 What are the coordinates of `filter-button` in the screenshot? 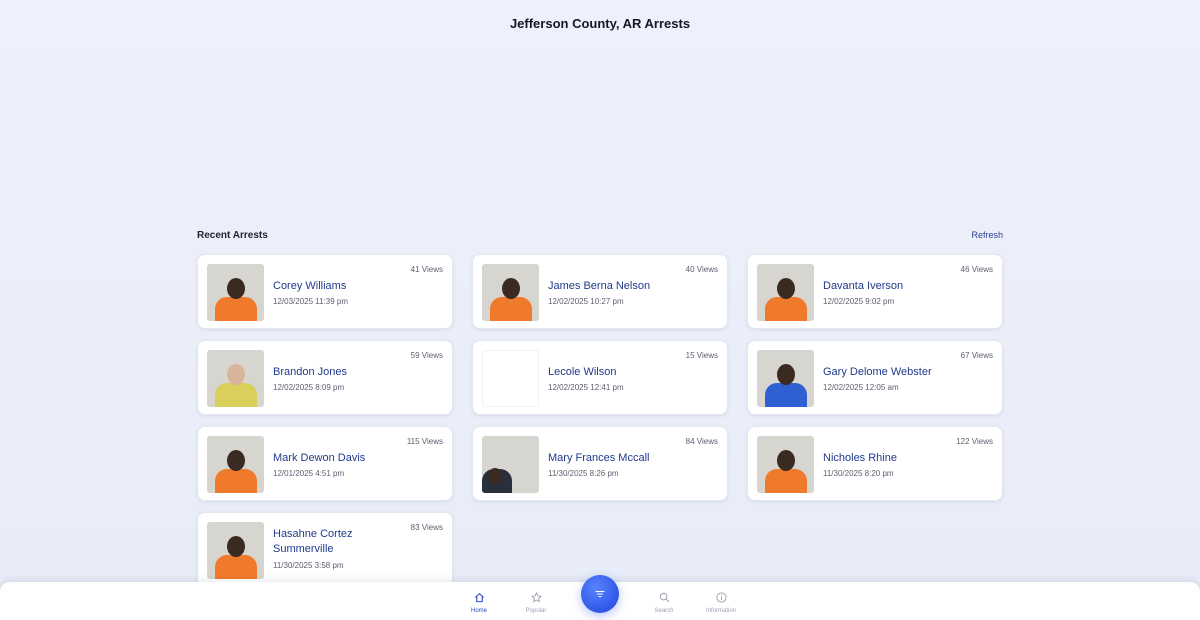 It's located at (600, 594).